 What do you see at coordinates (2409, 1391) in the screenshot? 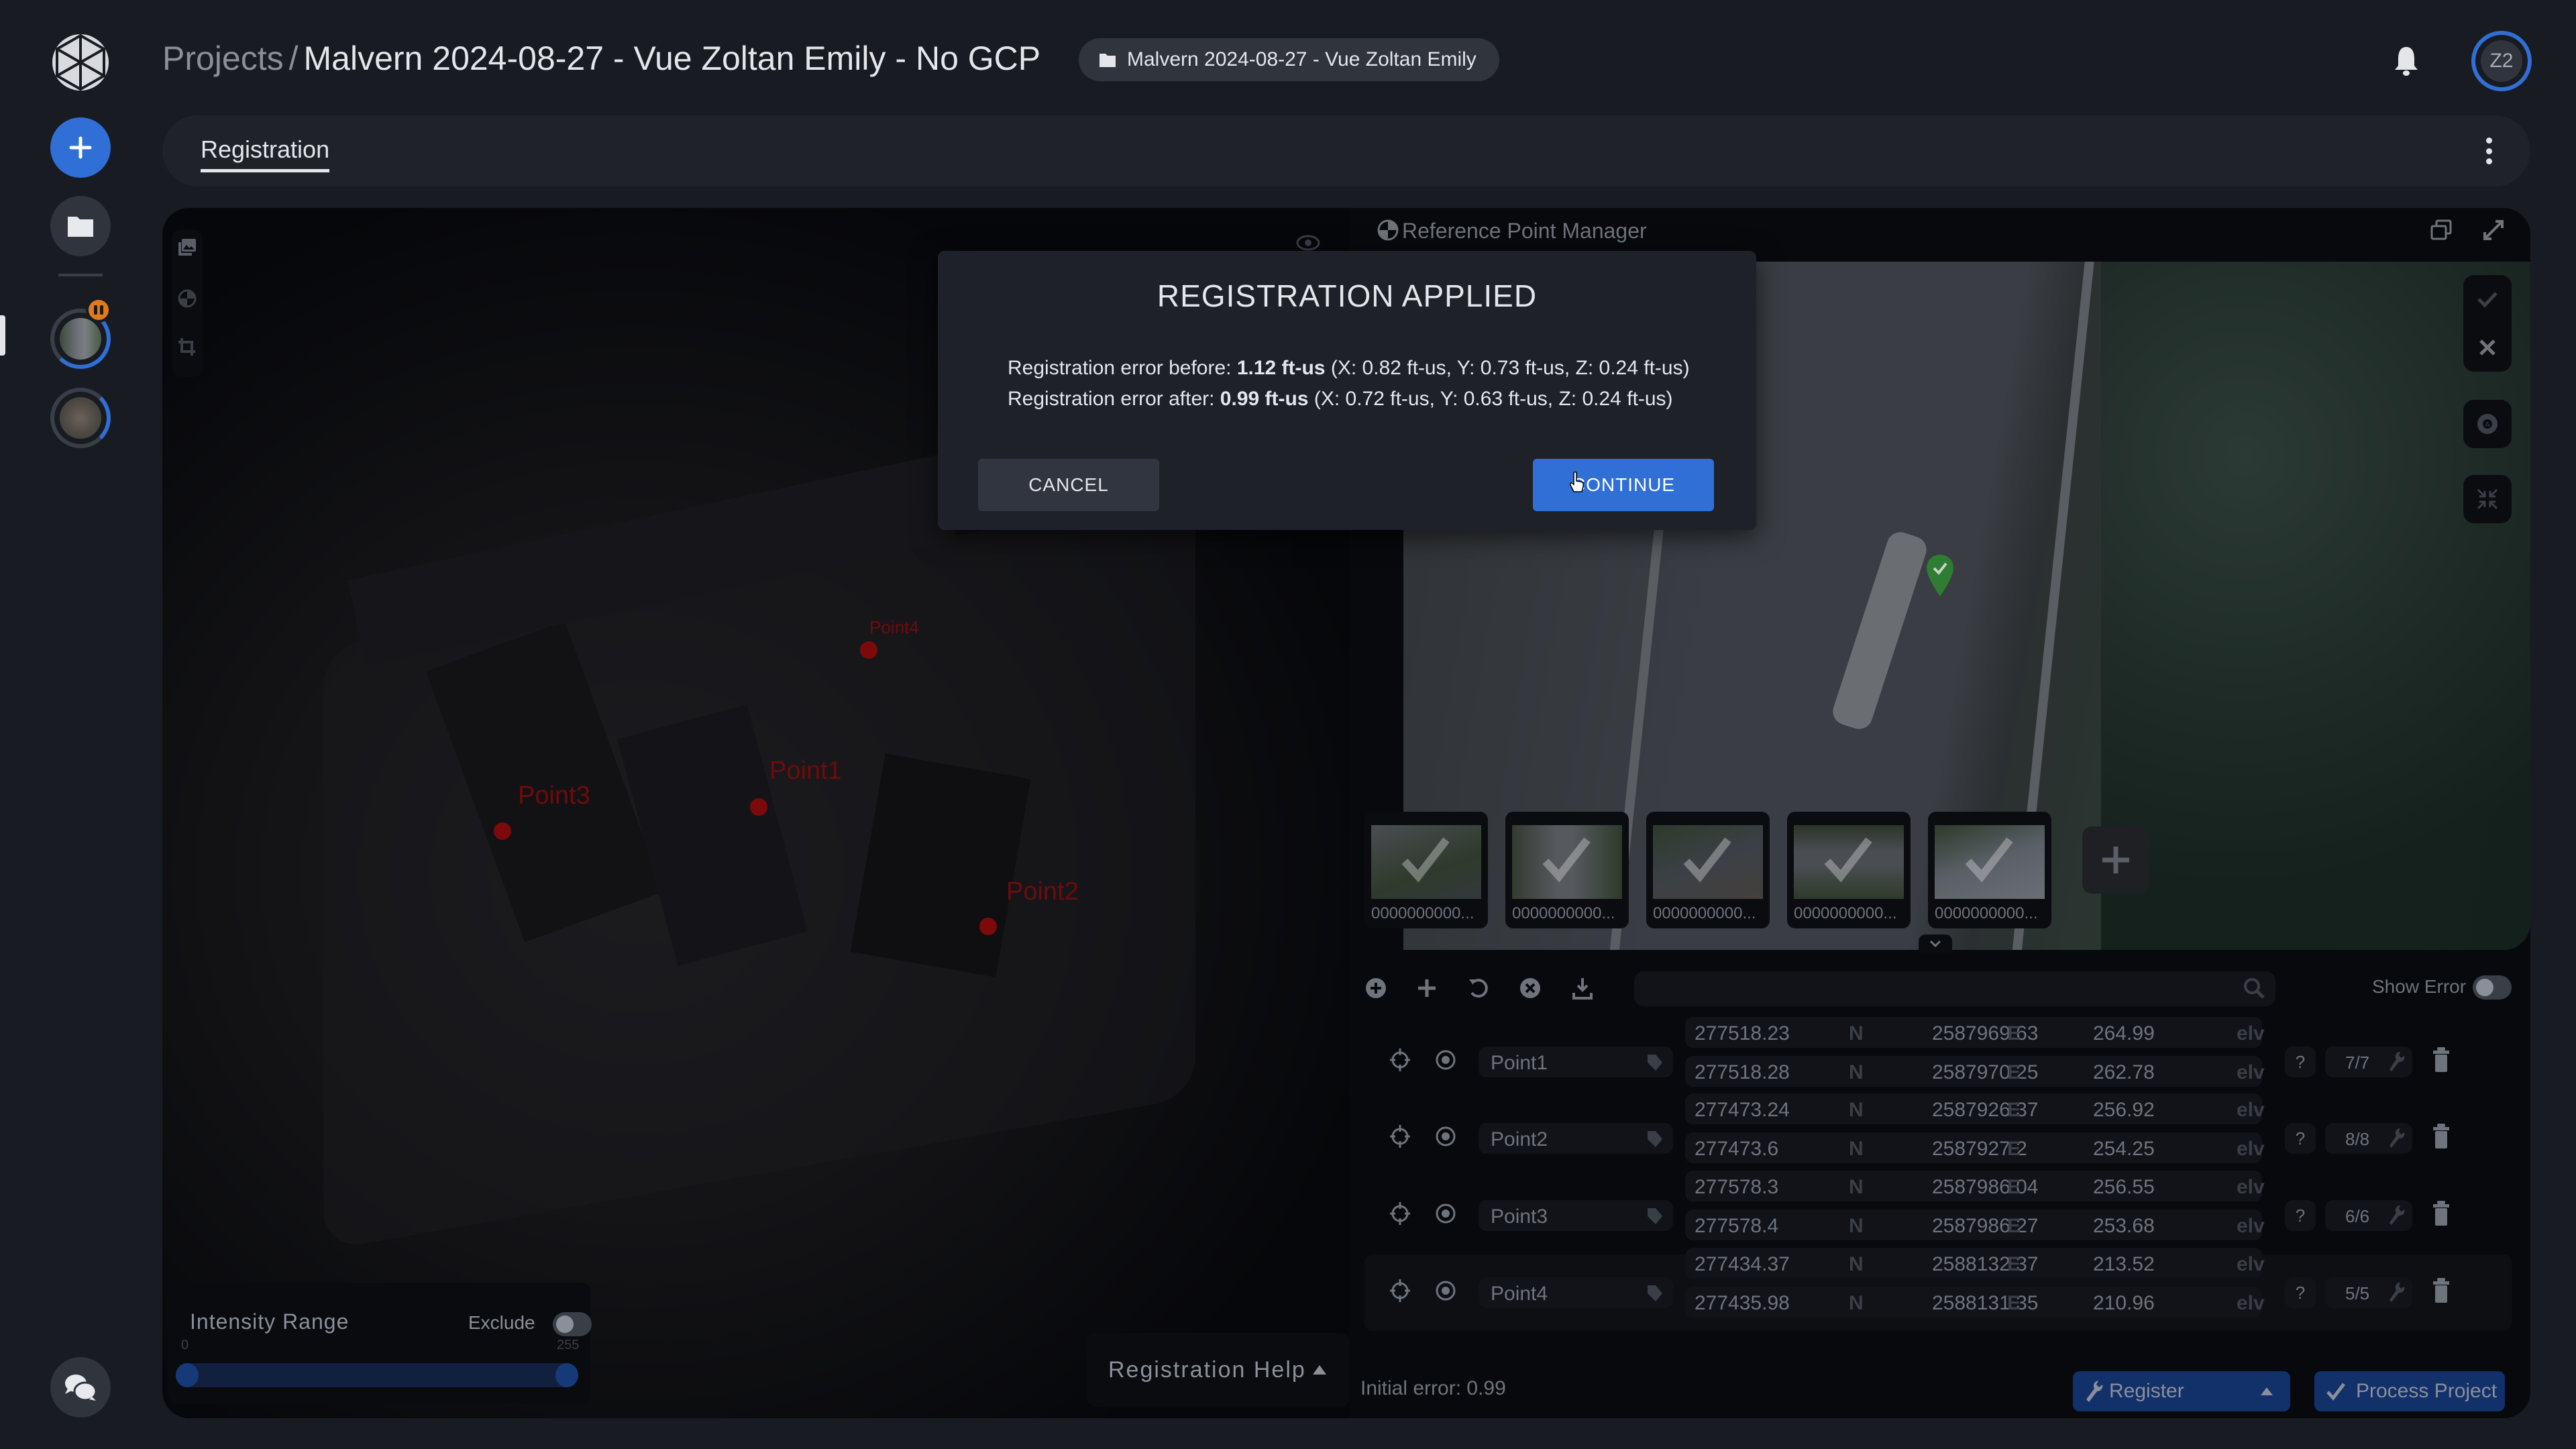
I see `process-project-button: Process Project` at bounding box center [2409, 1391].